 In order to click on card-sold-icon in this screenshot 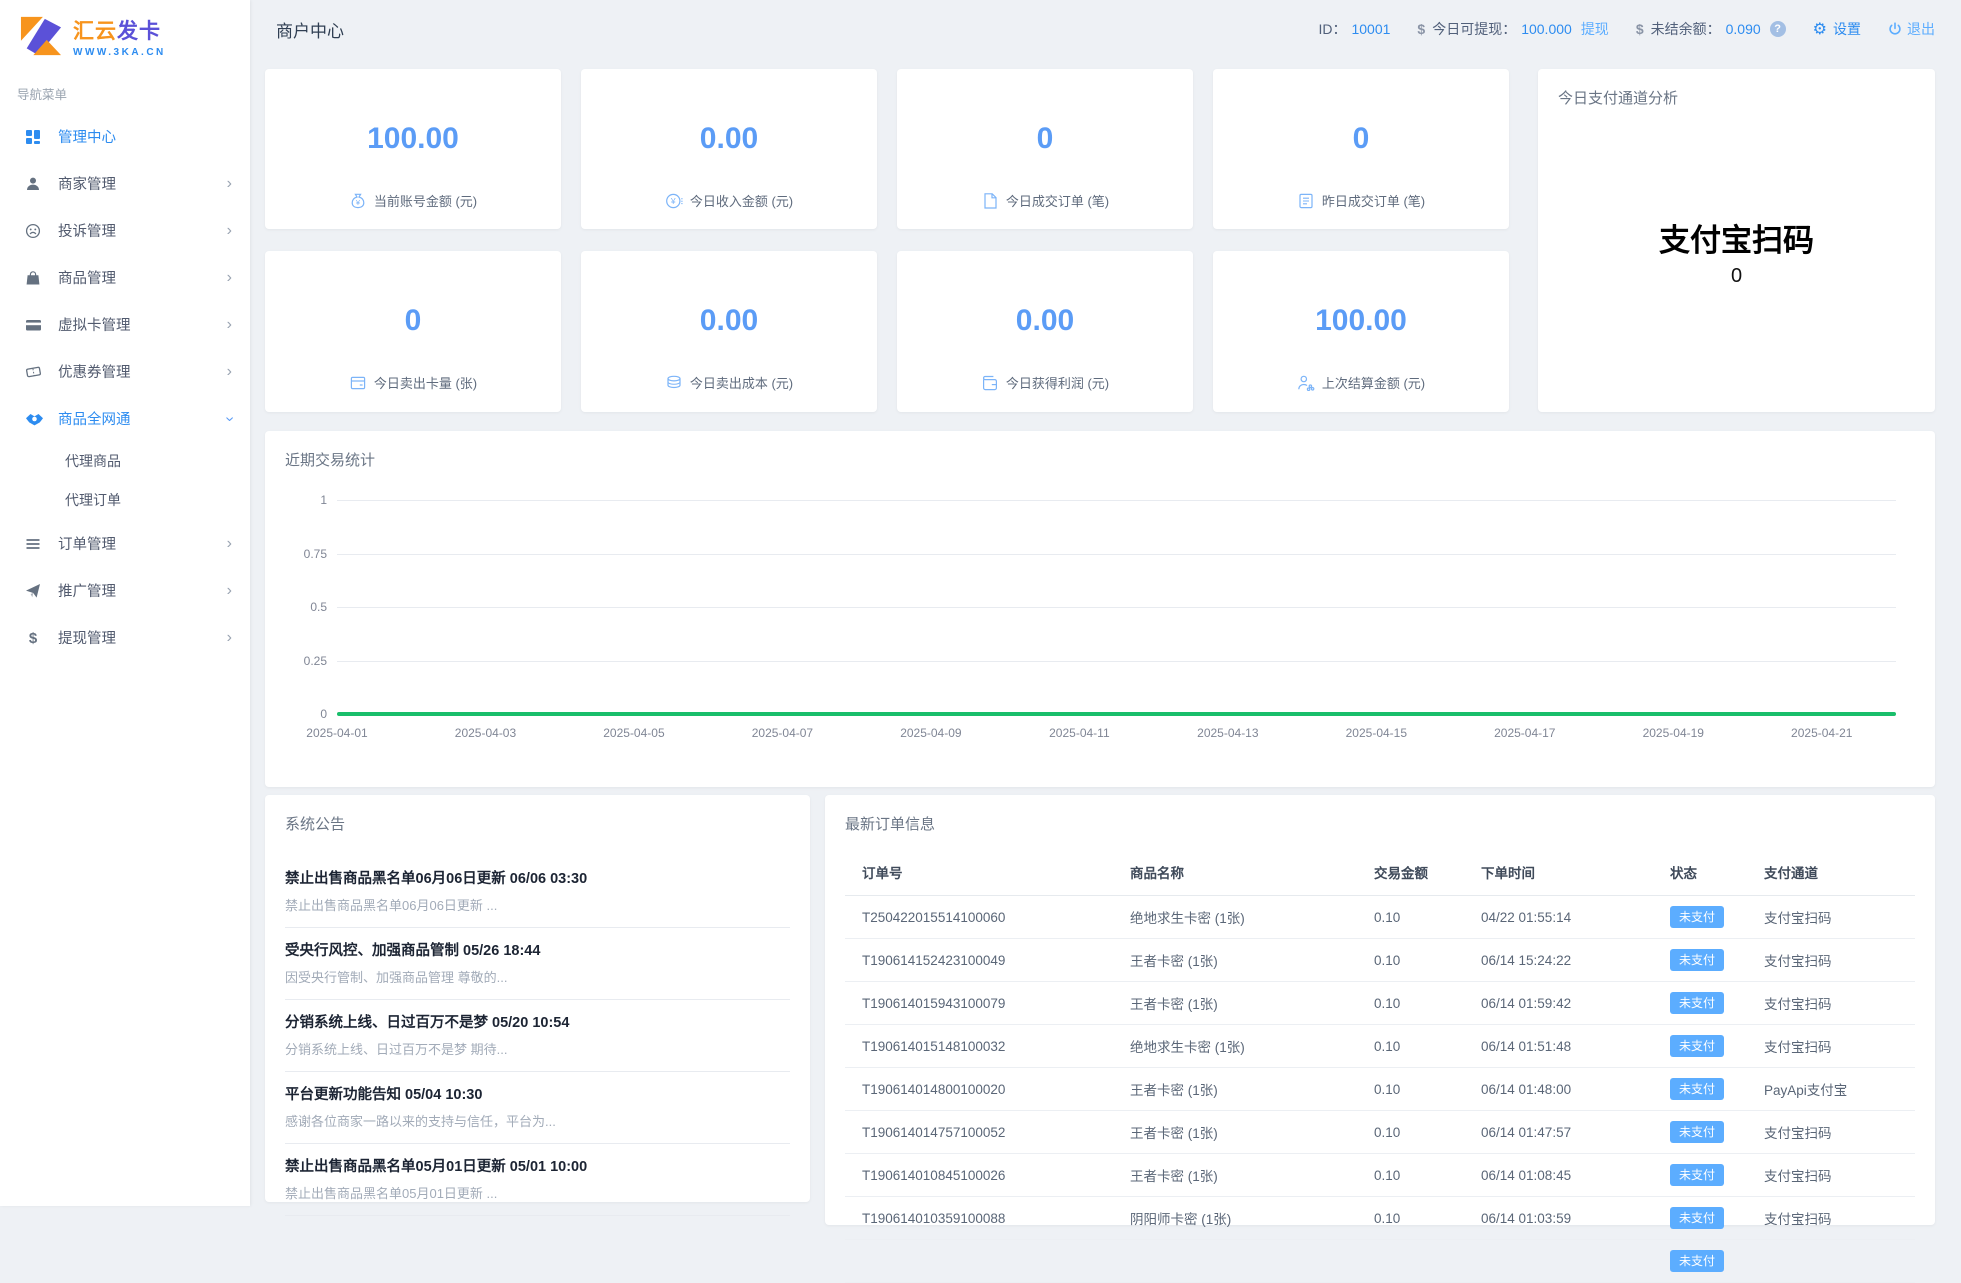, I will do `click(358, 383)`.